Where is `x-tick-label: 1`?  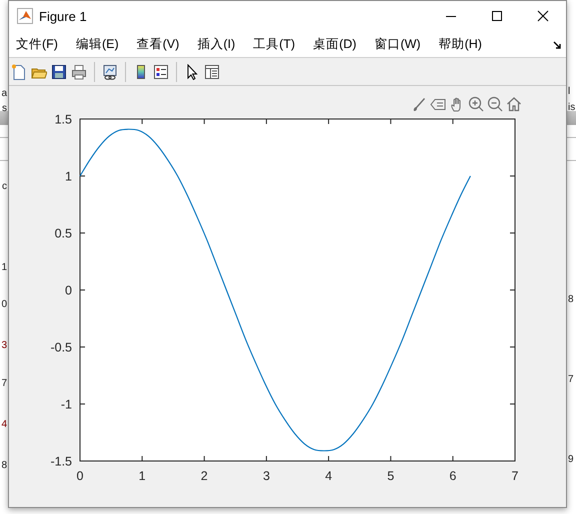
x-tick-label: 1 is located at coordinates (142, 476).